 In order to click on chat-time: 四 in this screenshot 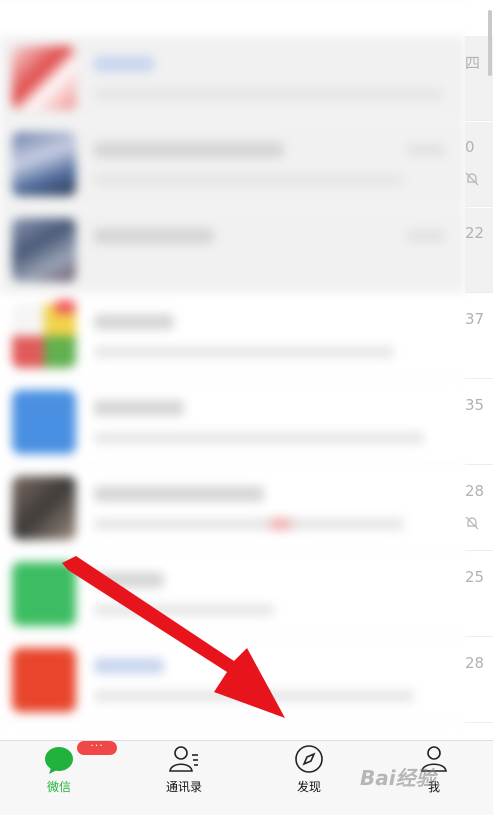, I will do `click(473, 63)`.